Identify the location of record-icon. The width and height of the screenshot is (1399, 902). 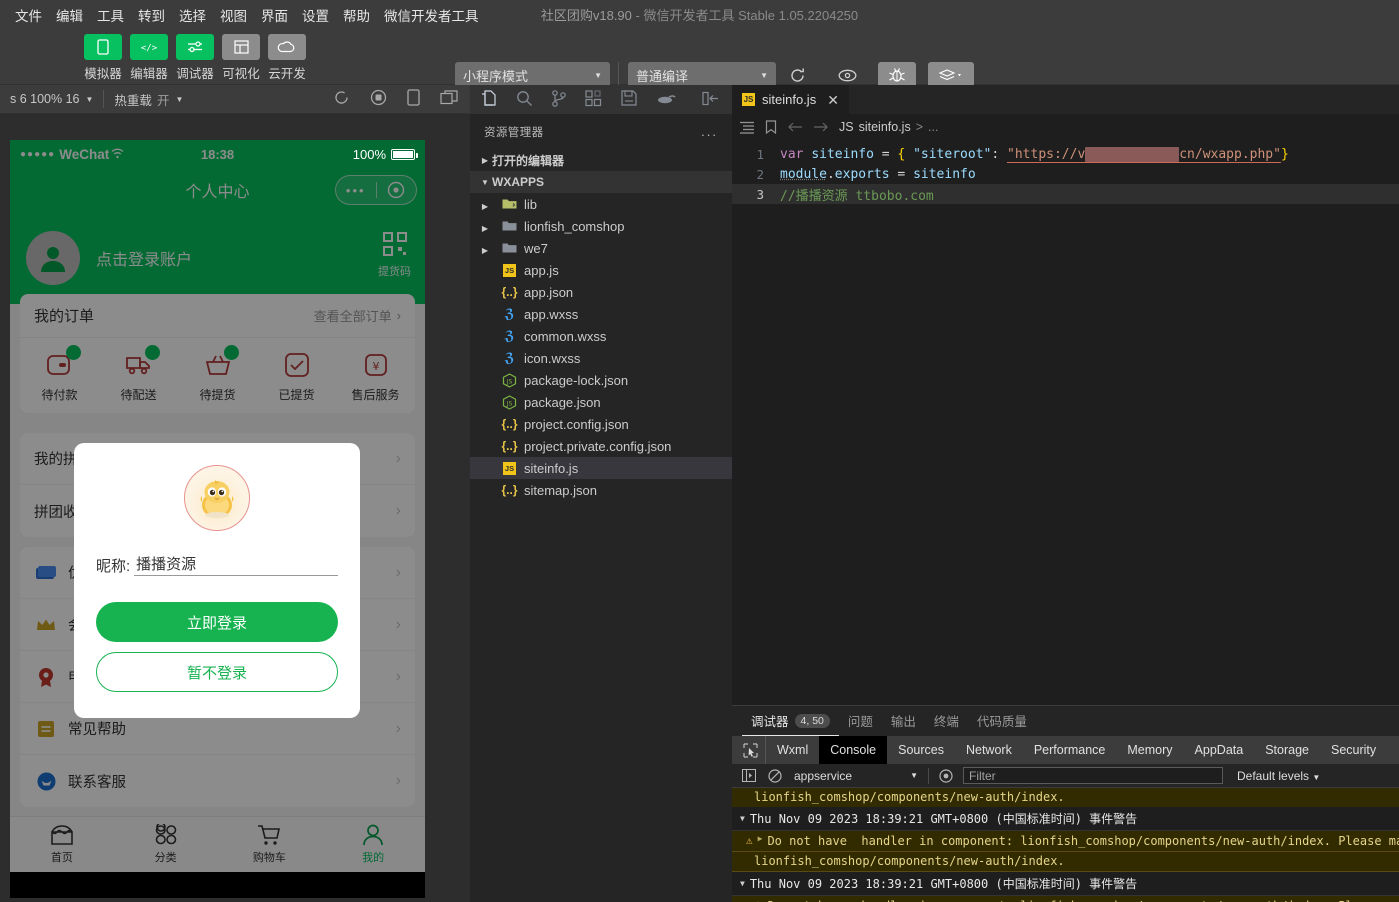
(378, 99).